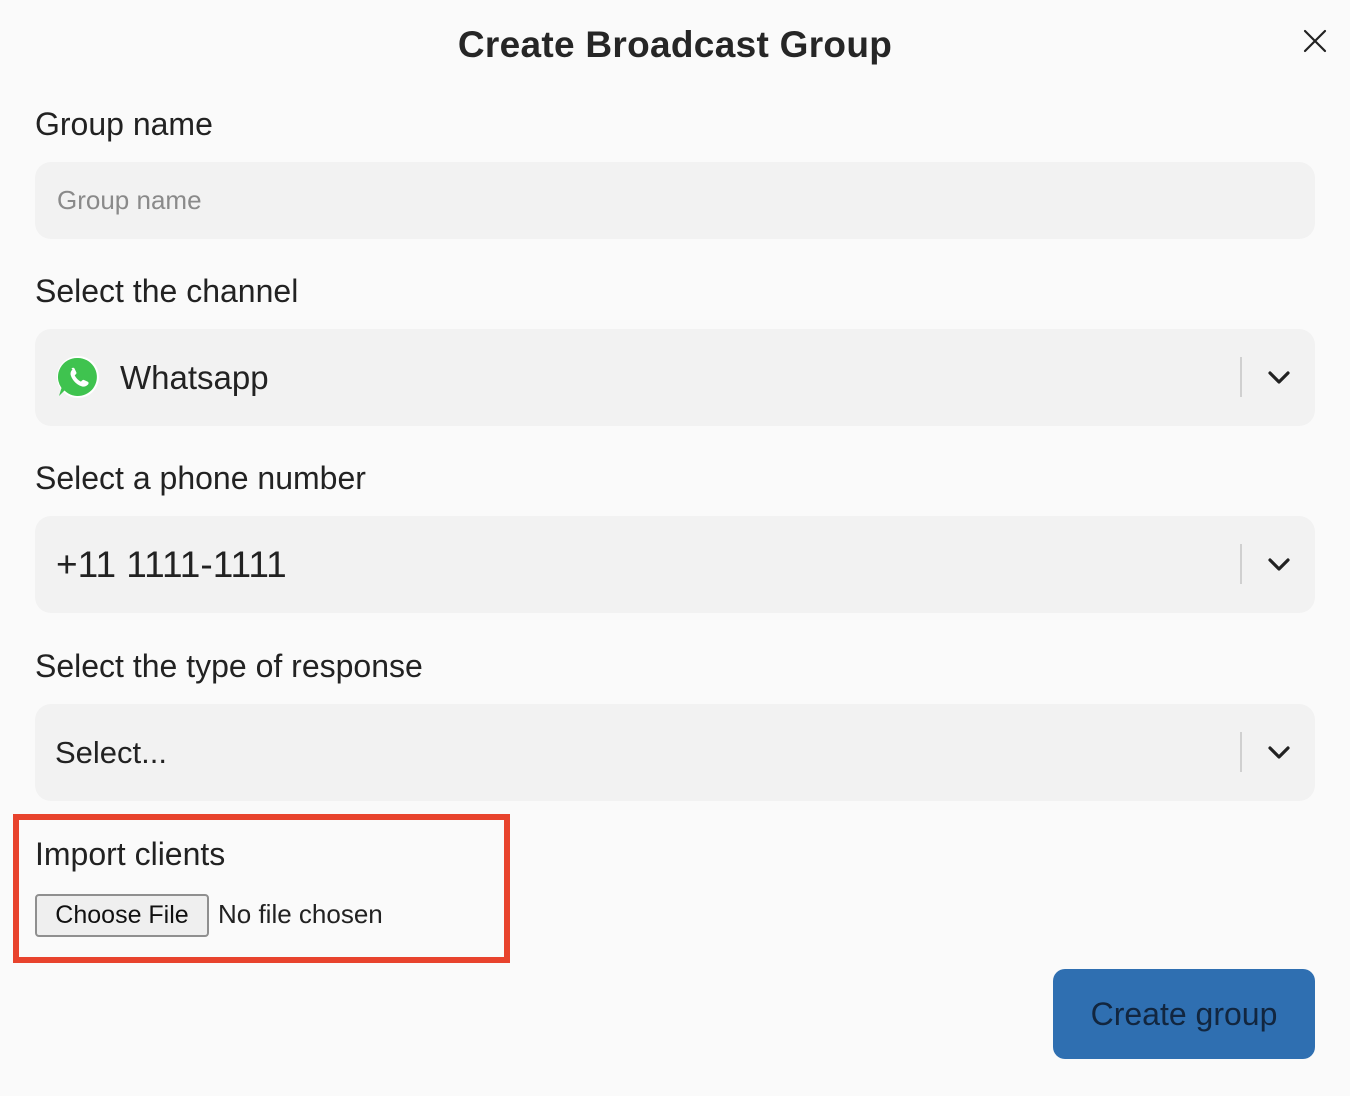 This screenshot has height=1096, width=1350. Describe the element at coordinates (1241, 564) in the screenshot. I see `phone-select-separator` at that location.